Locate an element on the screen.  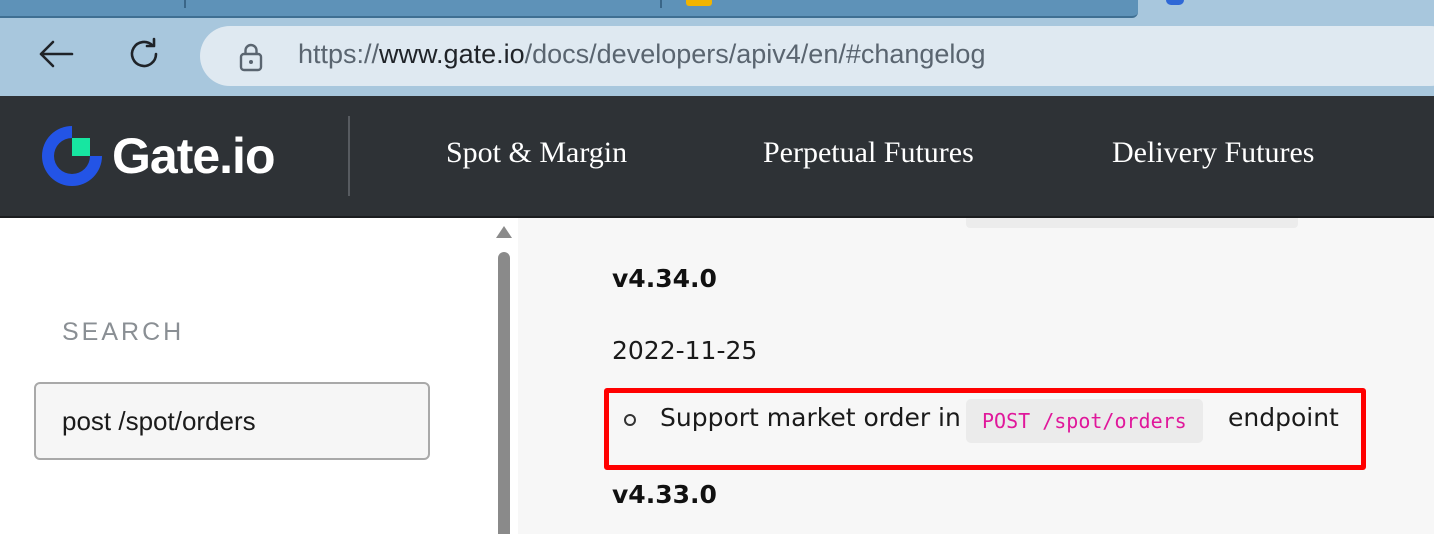
gate-logo-icon is located at coordinates (72, 156).